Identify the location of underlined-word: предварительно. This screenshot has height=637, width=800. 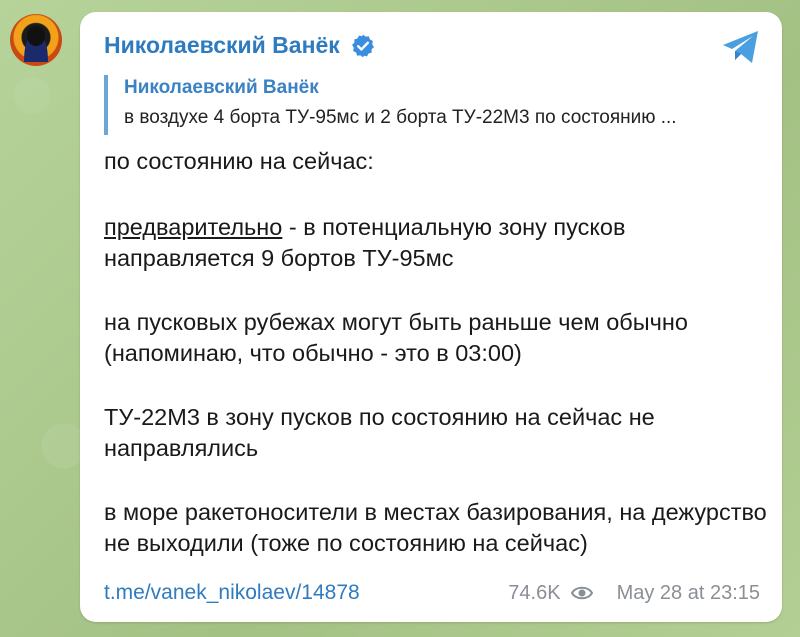
(193, 227).